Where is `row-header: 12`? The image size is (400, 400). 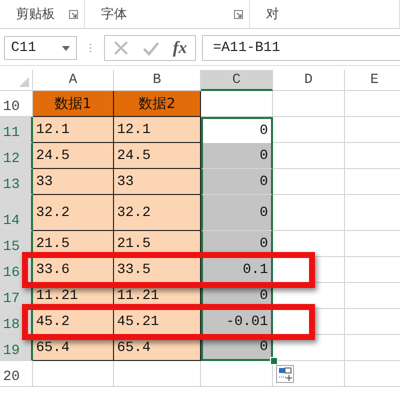 row-header: 12 is located at coordinates (16, 156).